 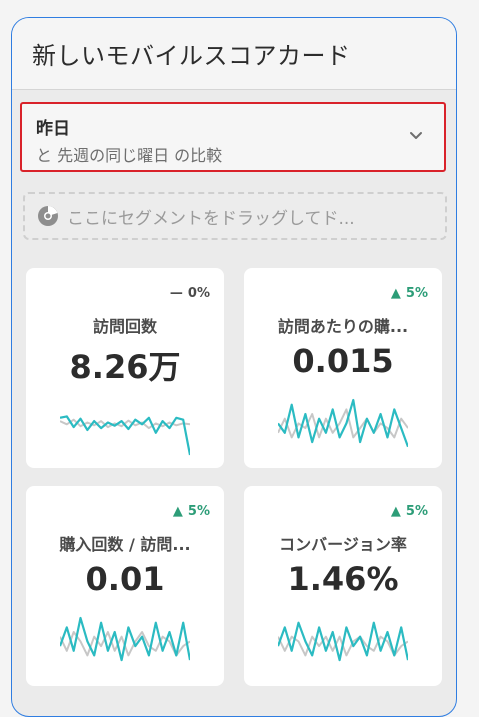 I want to click on date-range-selector: 昨日 と 先週の同じ曜日 の比較, so click(x=233, y=137).